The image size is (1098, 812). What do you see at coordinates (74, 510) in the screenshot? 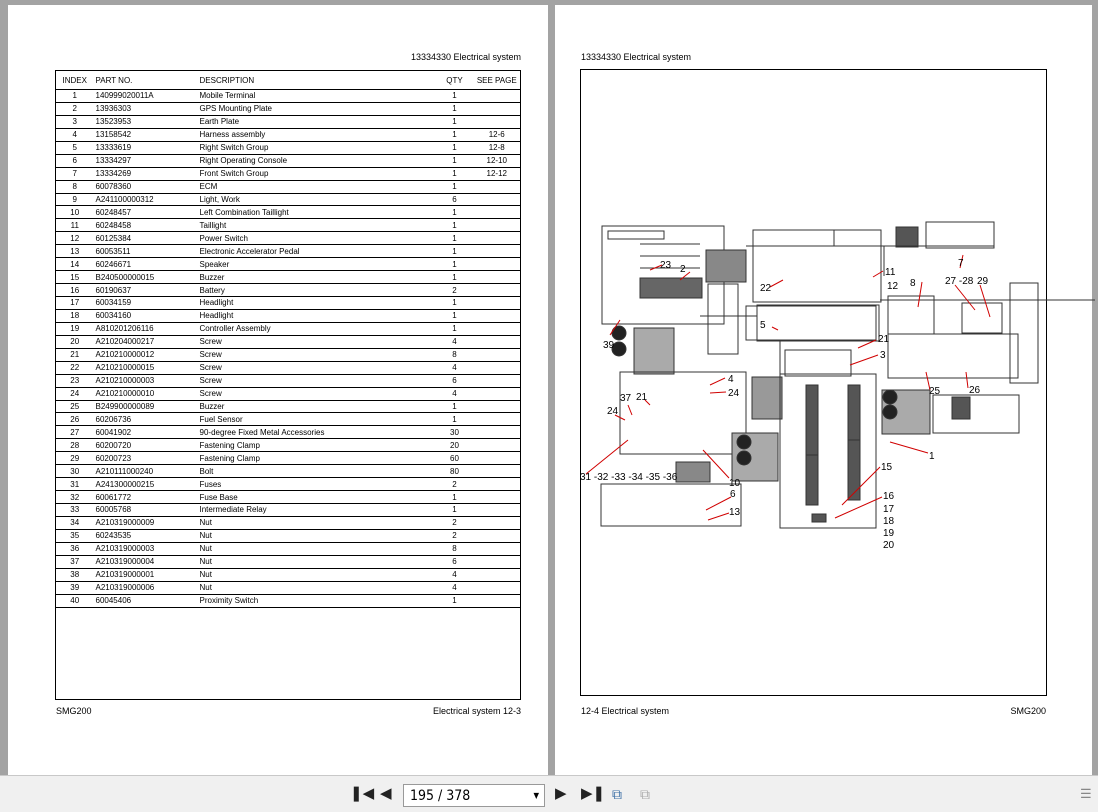
I see `row-index: 33` at bounding box center [74, 510].